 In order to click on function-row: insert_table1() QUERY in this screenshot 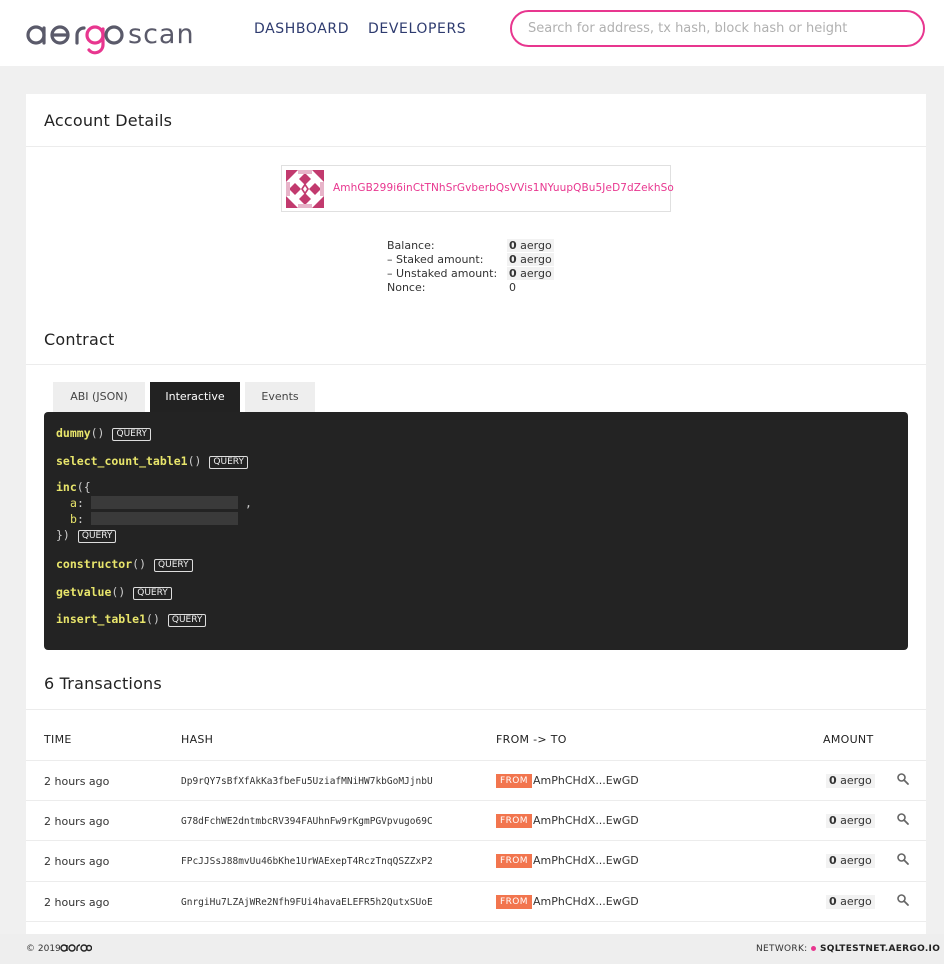, I will do `click(131, 619)`.